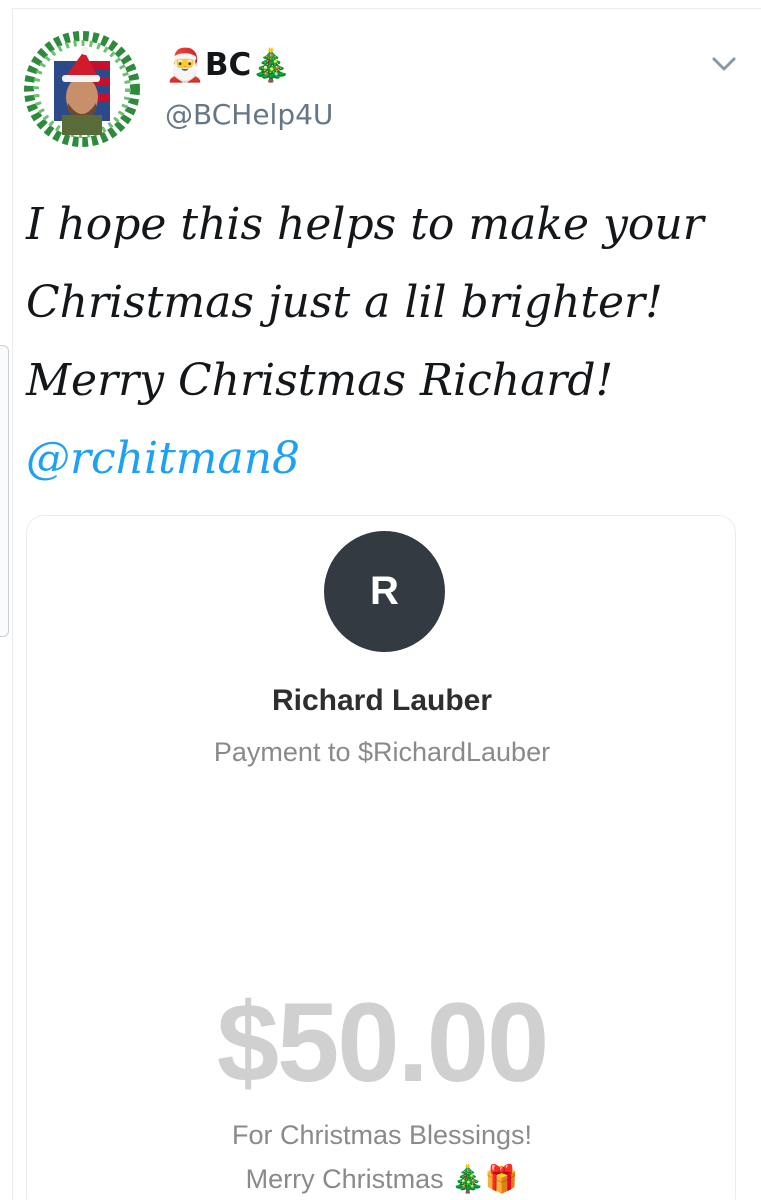 The width and height of the screenshot is (761, 1200). Describe the element at coordinates (382, 1135) in the screenshot. I see `payment-note: For Christmas Blessings!` at that location.